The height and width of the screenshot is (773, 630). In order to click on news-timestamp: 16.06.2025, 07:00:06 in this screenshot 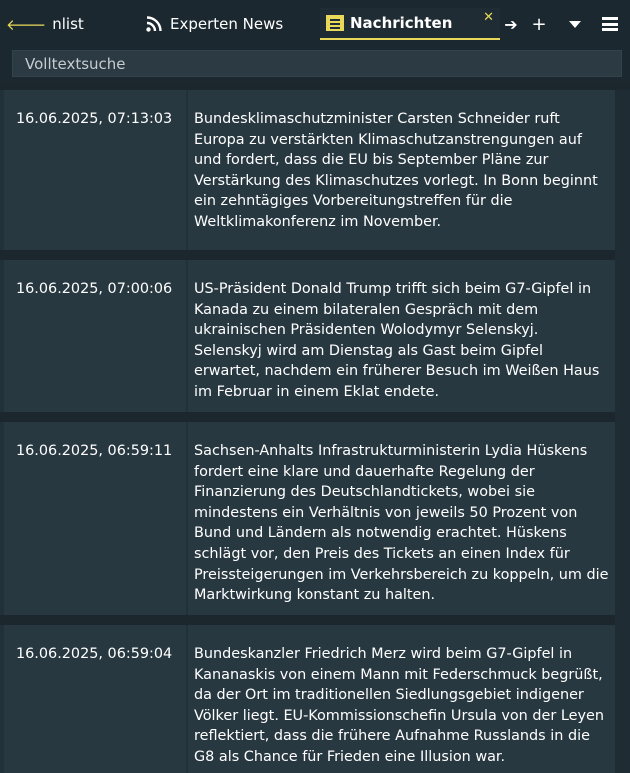, I will do `click(94, 289)`.